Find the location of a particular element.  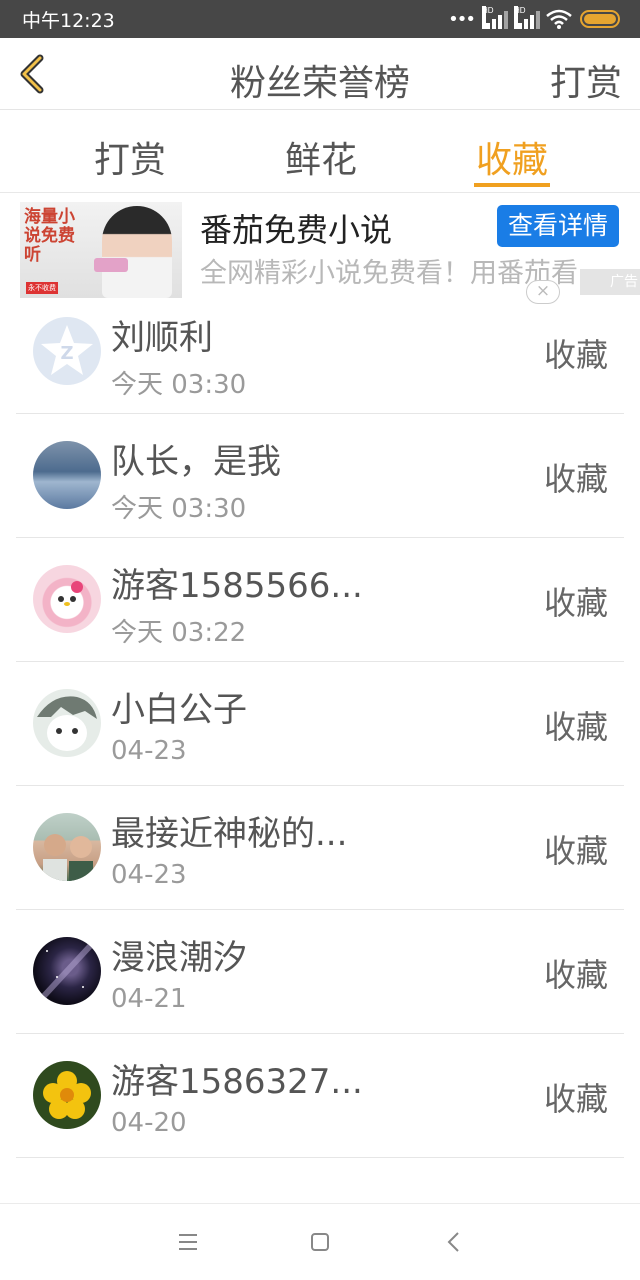

couple-photo-avatar-icon is located at coordinates (67, 847).